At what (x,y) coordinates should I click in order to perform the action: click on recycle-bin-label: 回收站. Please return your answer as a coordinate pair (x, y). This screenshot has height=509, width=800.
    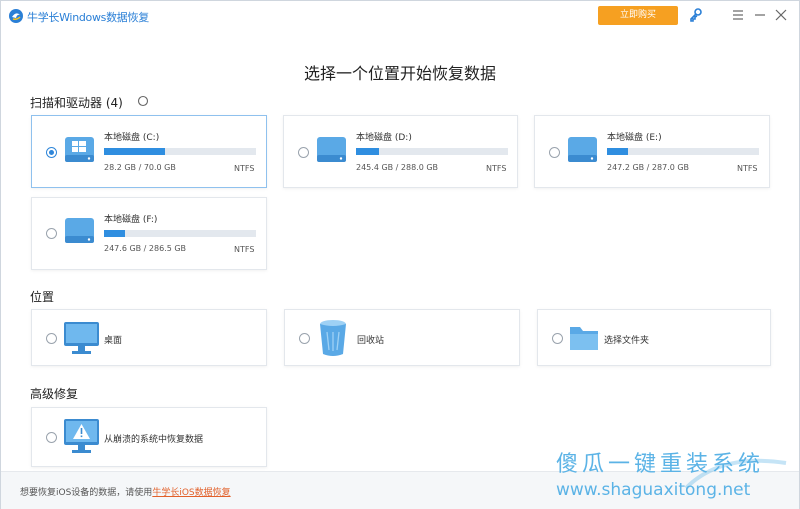
    Looking at the image, I should click on (371, 341).